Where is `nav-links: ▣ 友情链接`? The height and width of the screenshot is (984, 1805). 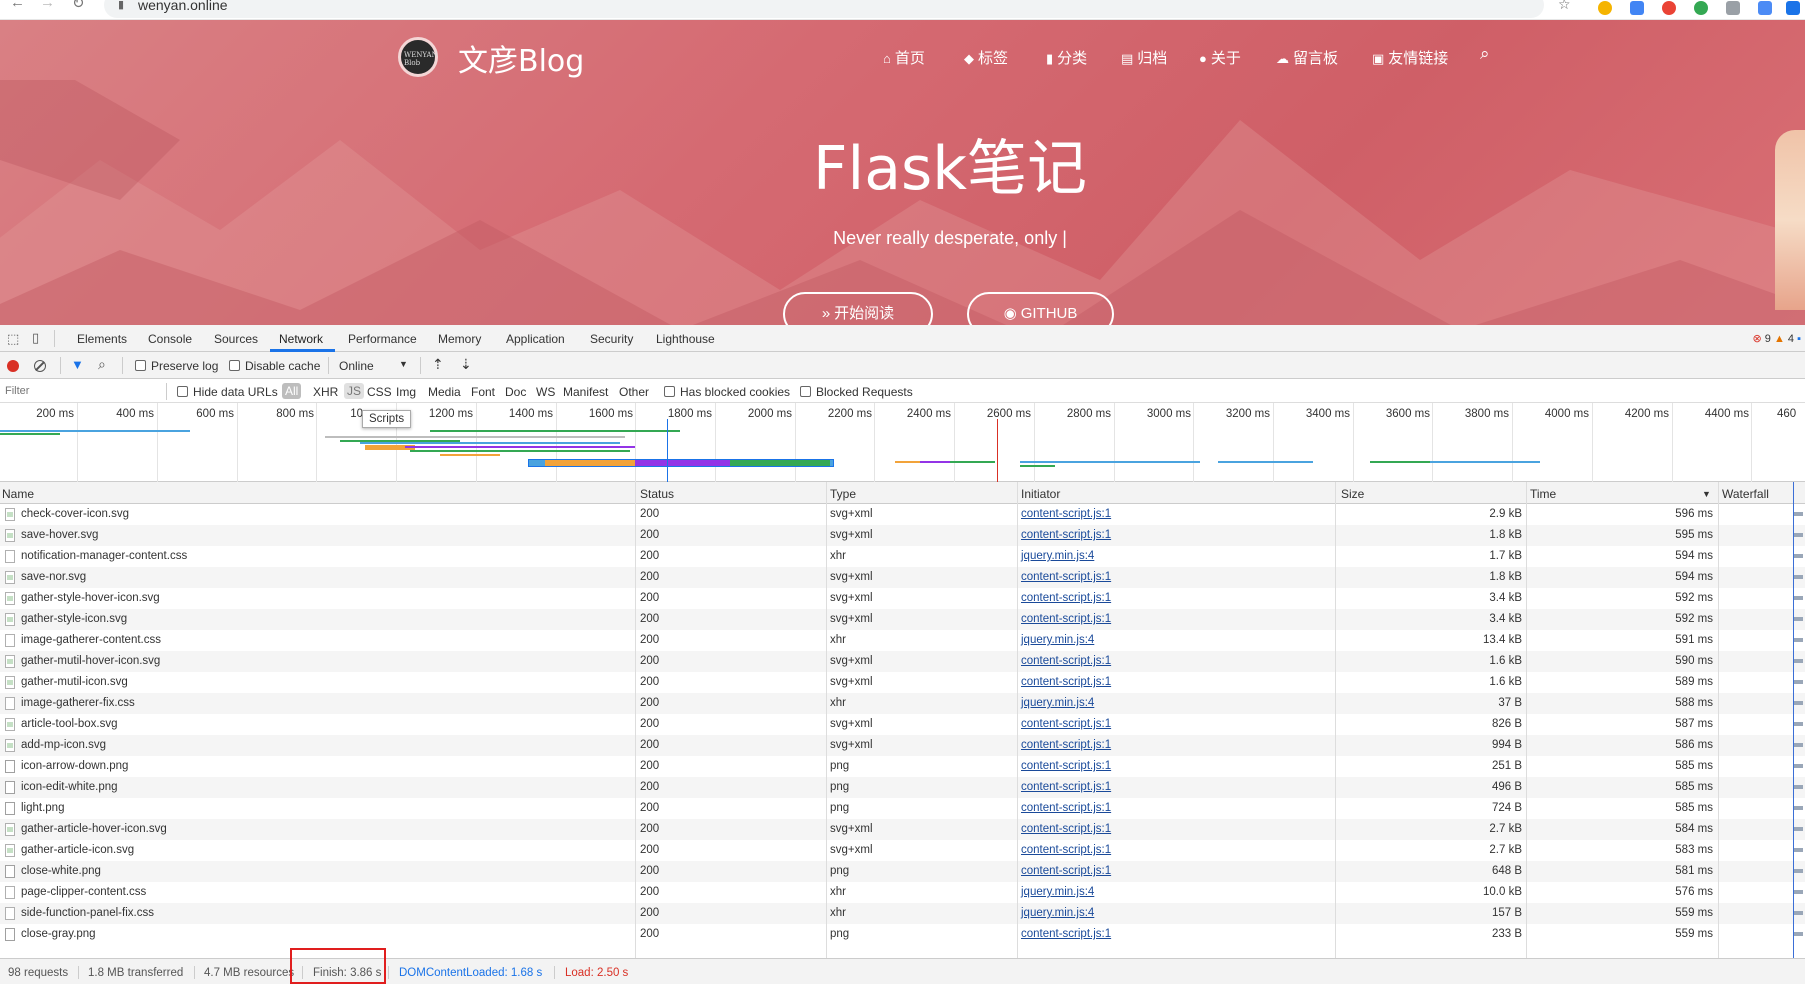
nav-links: ▣ 友情链接 is located at coordinates (1410, 57).